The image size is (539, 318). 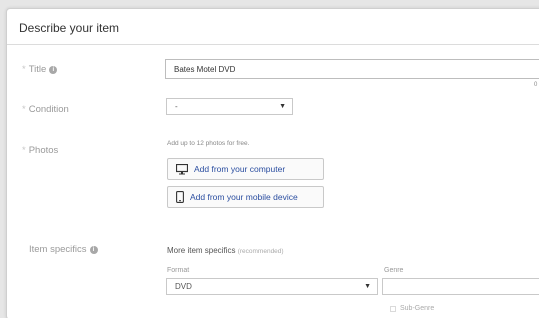 I want to click on add-from-computer-label: Add from your computer, so click(x=240, y=169).